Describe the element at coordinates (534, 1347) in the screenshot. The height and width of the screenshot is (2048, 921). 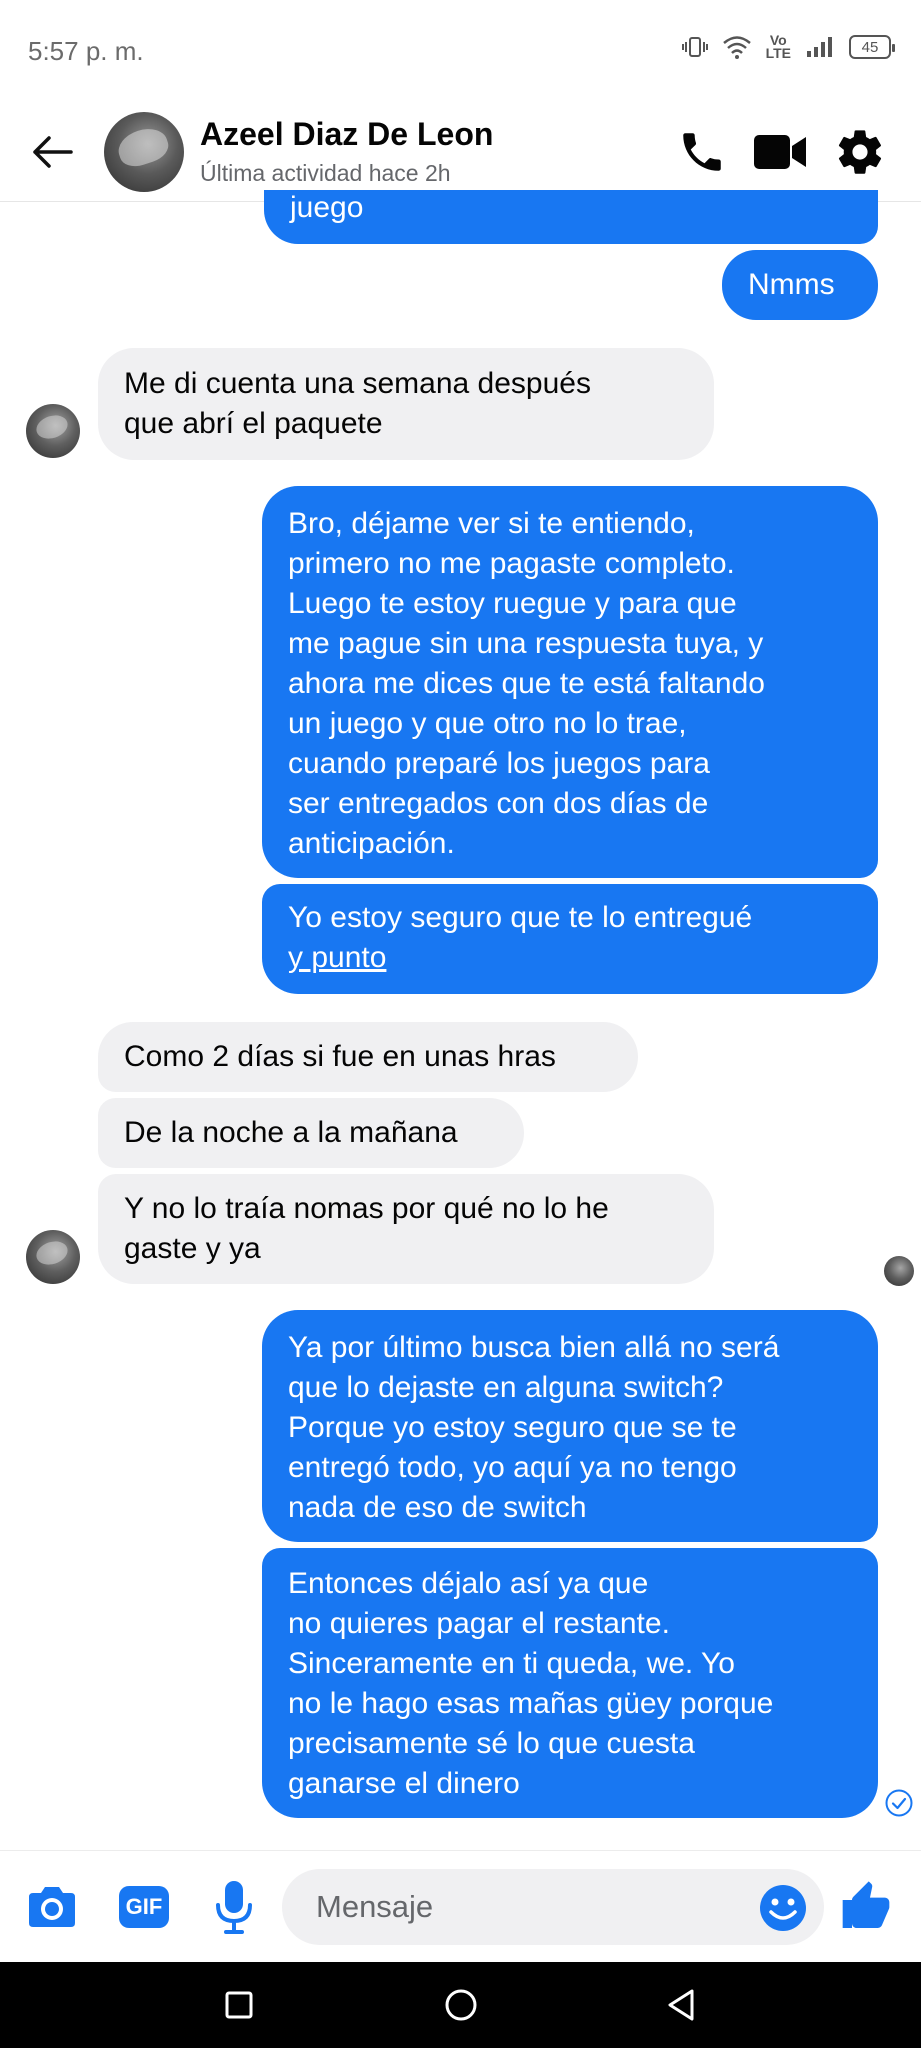
I see `message-line: Ya por último busca bien allá no será` at that location.